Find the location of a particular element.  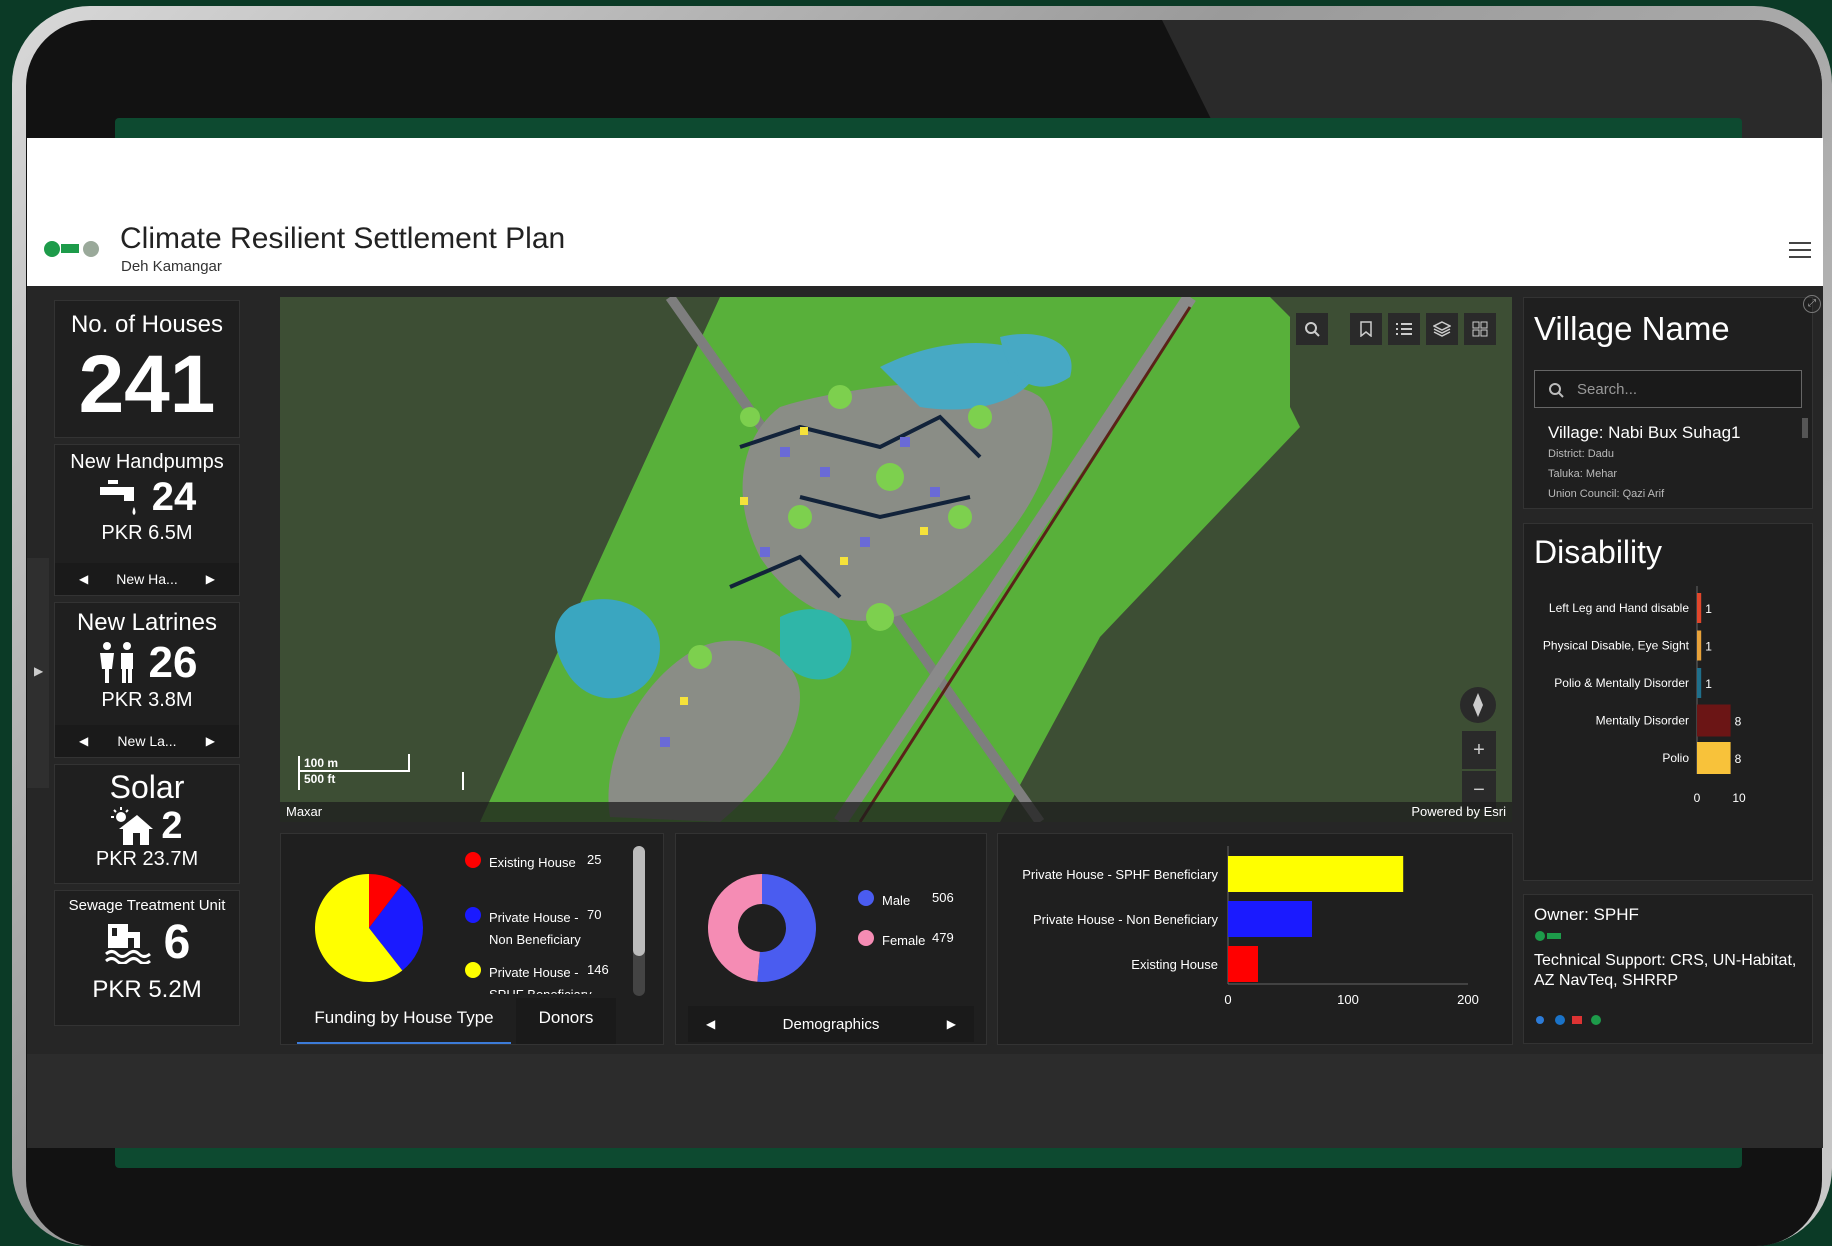

funding-legend-scrollbar is located at coordinates (639, 921).